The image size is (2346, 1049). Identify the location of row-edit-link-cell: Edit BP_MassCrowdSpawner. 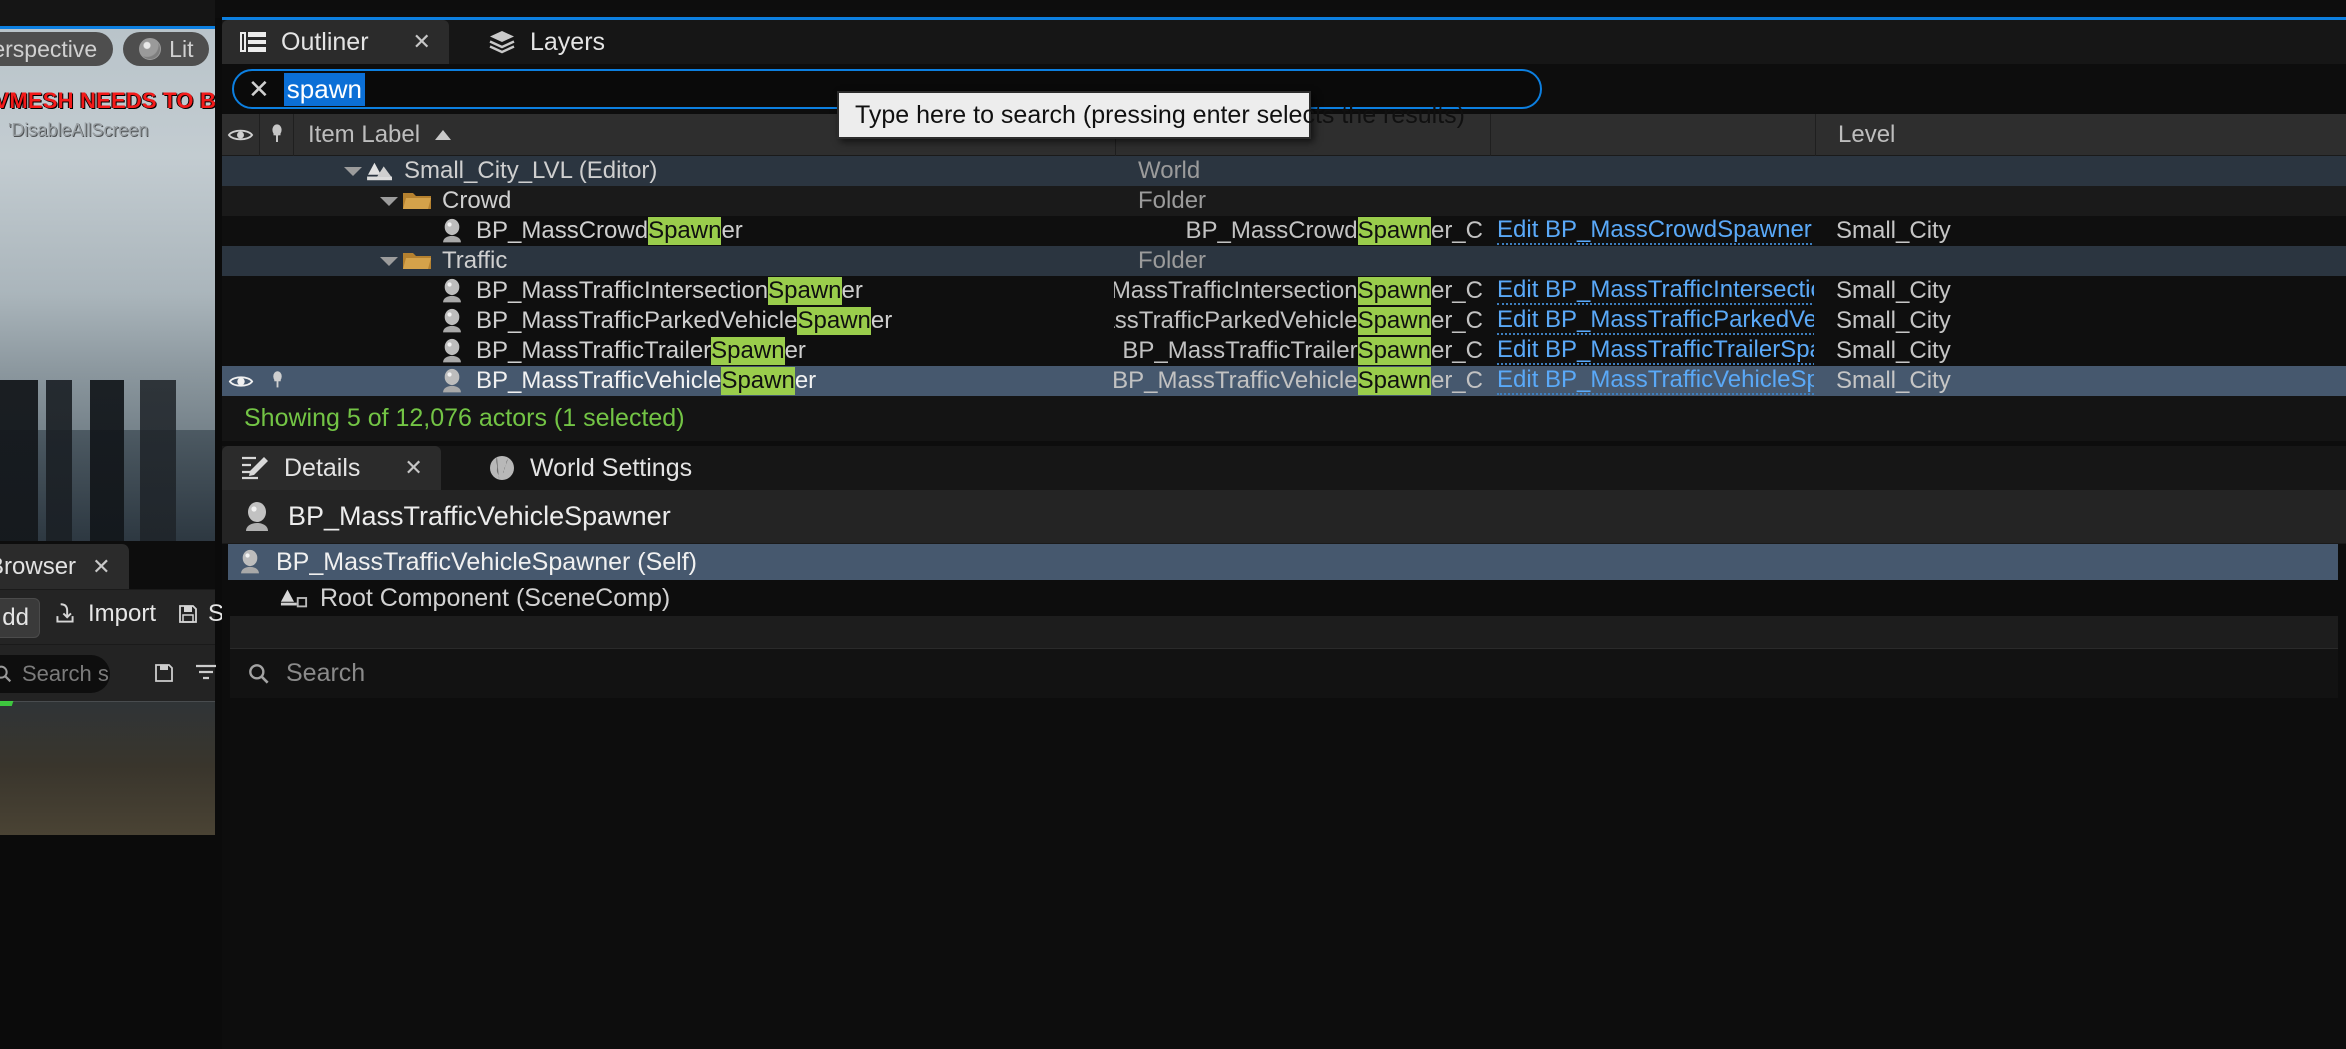
(1651, 231).